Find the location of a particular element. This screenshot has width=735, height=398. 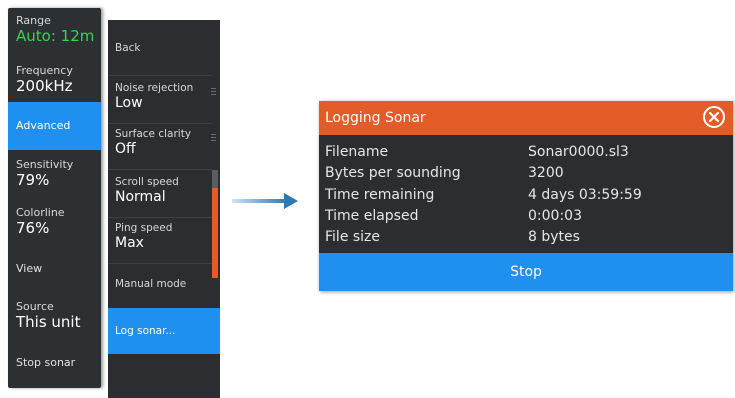

menu-item-range: Range Auto: 12m is located at coordinates (54, 36).